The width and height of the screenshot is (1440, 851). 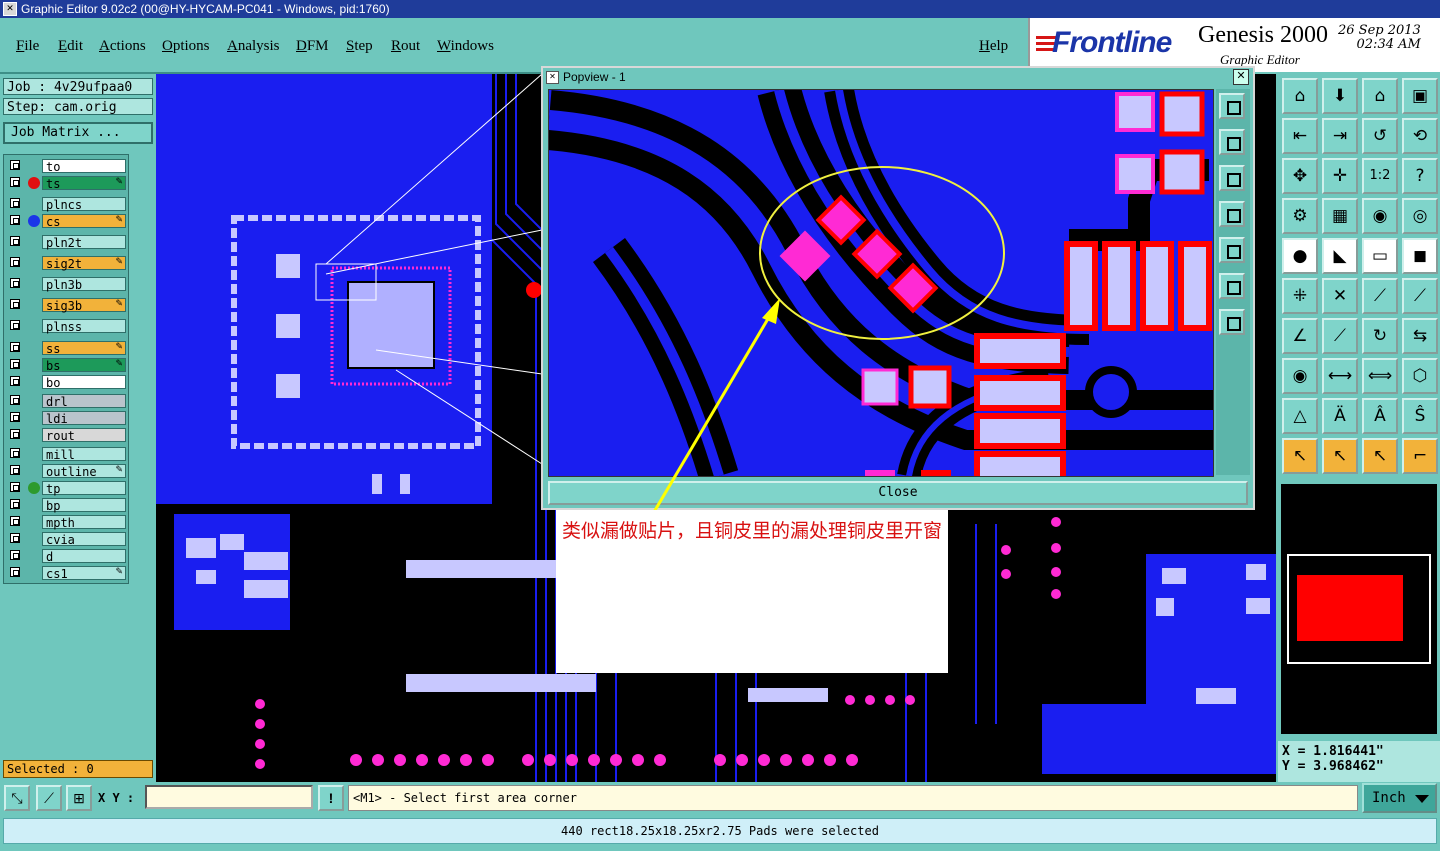 I want to click on layer-row-bp: bp, so click(x=67, y=505).